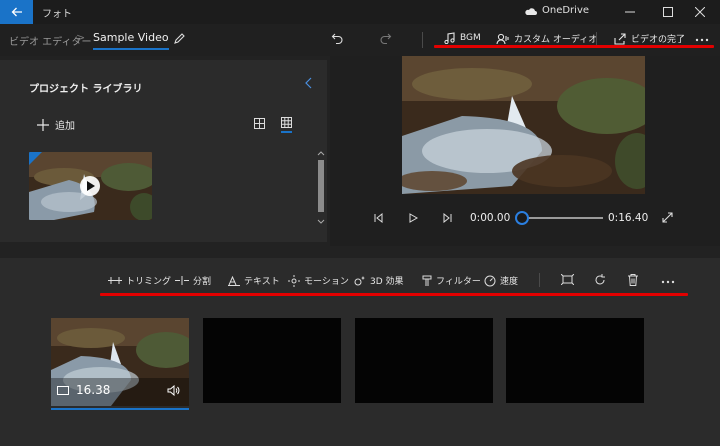  I want to click on custom-audio-label: カスタム オーディオ, so click(556, 40).